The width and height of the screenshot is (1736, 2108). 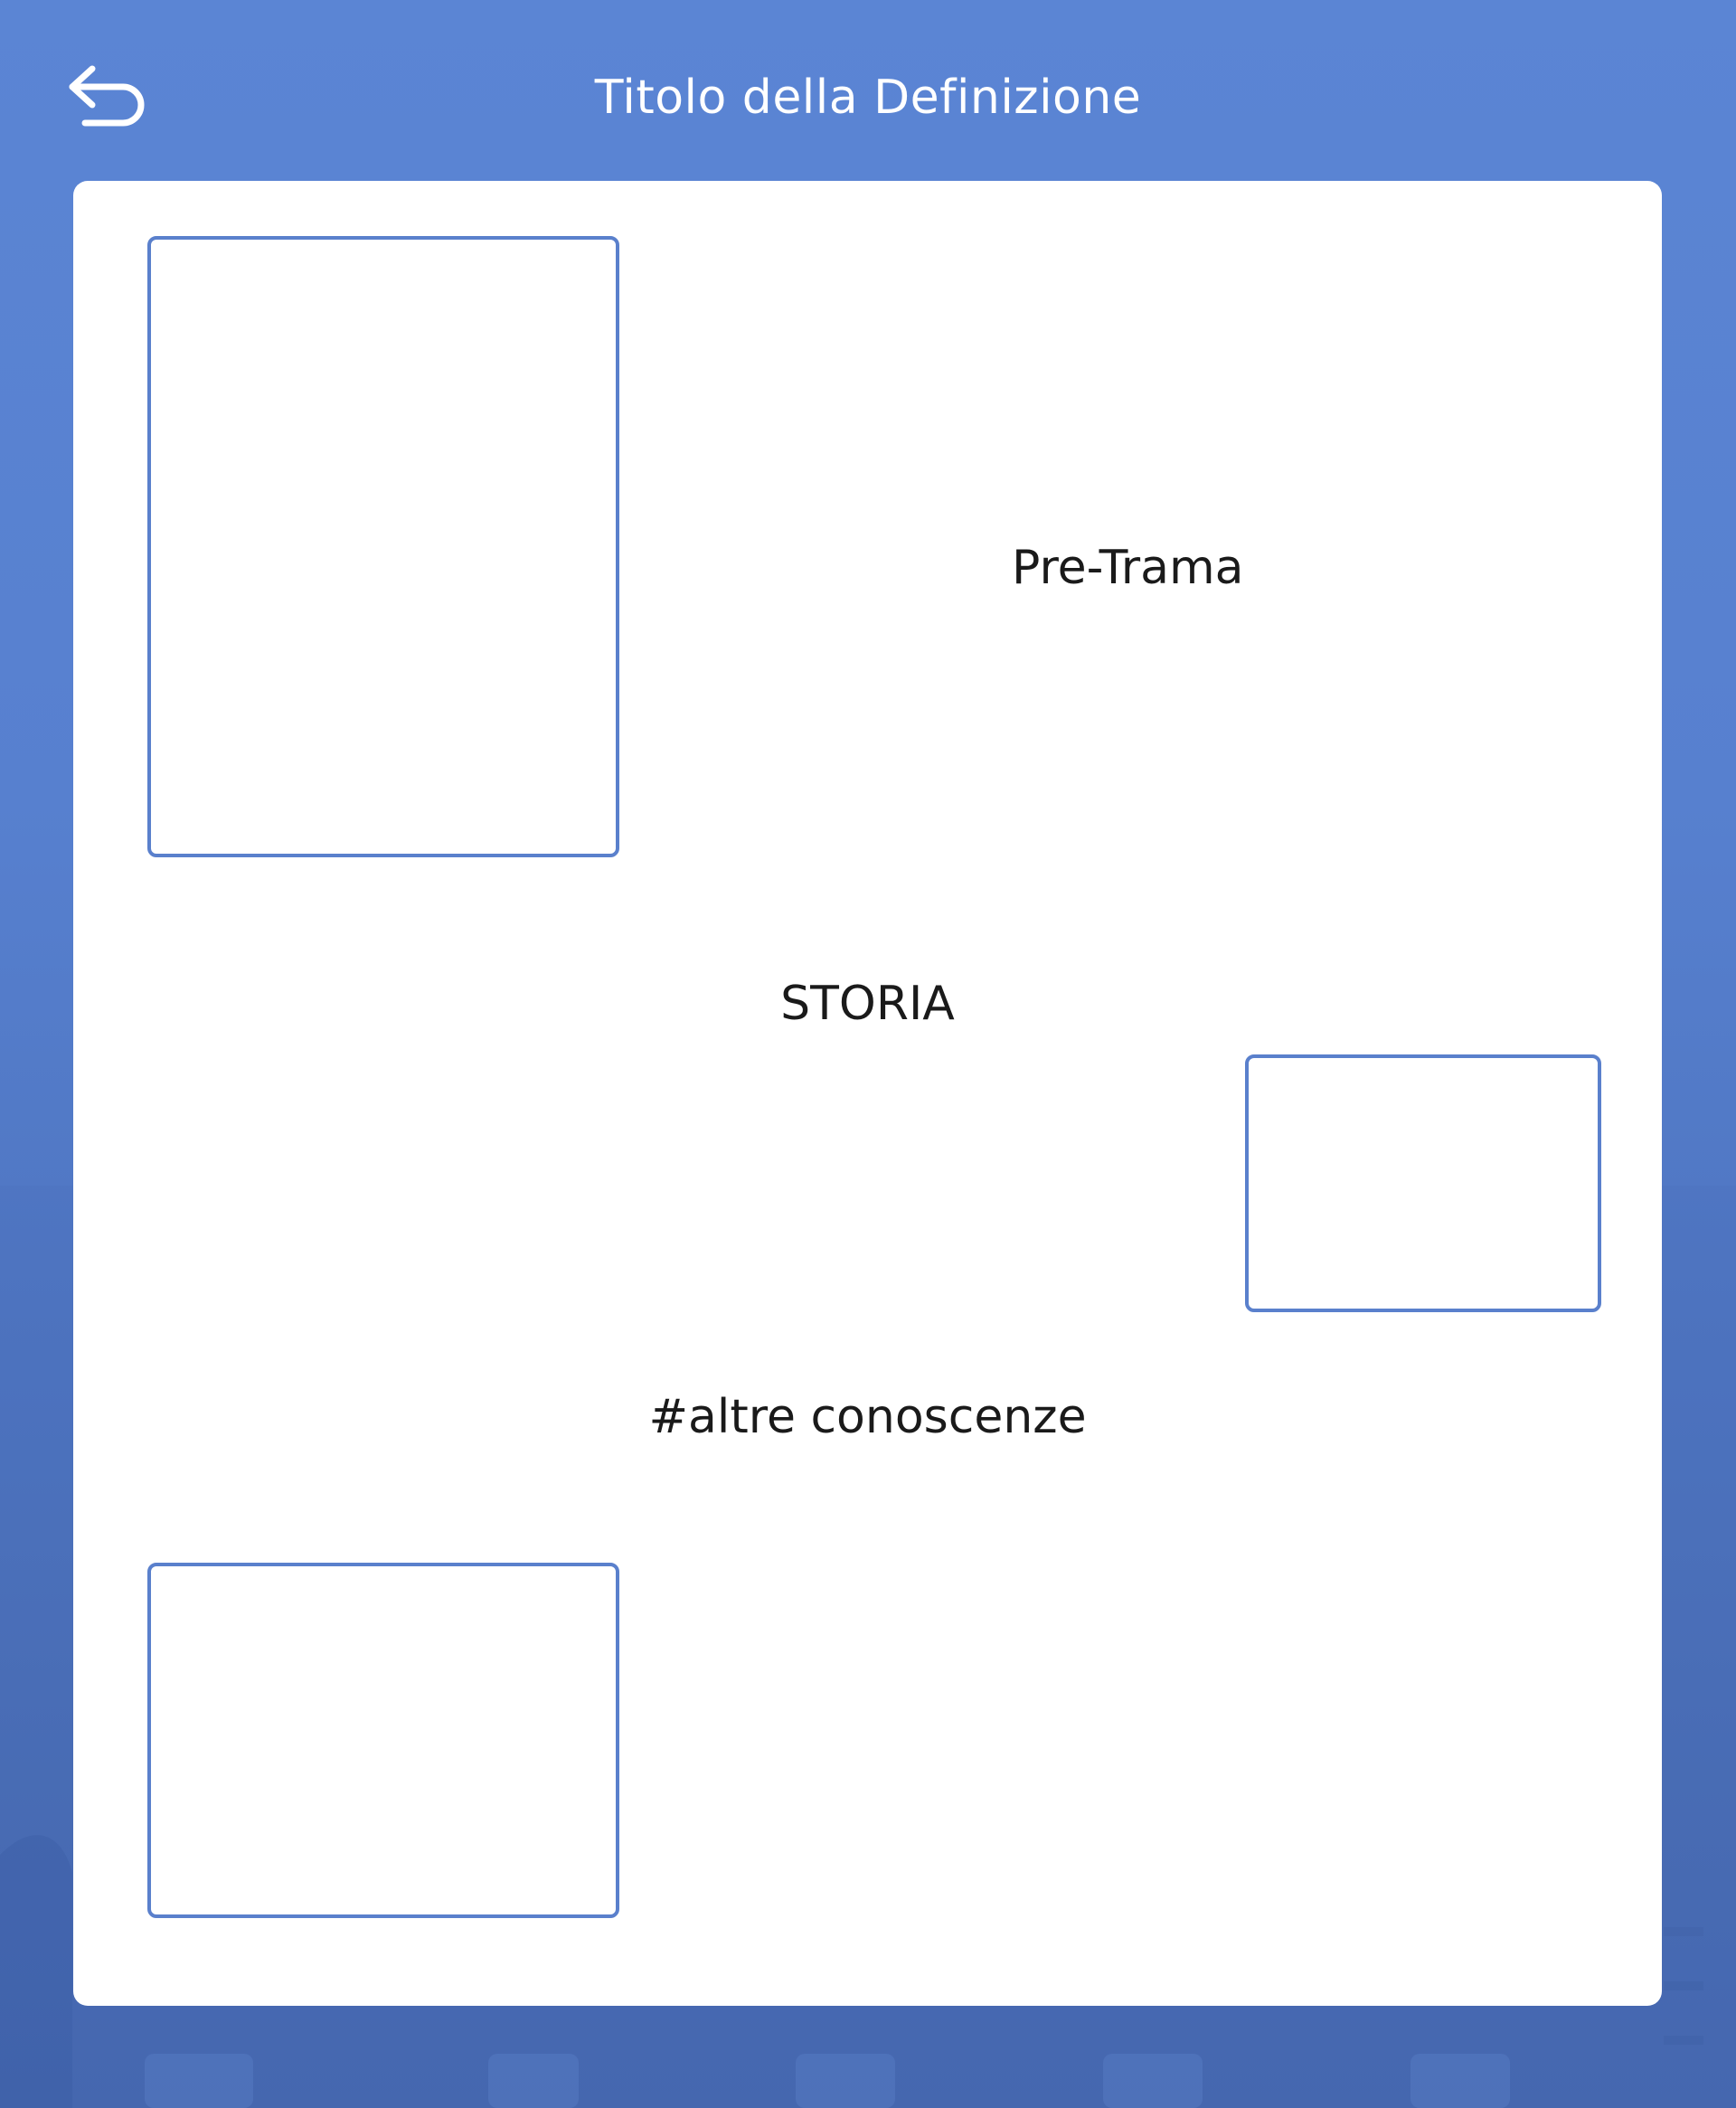 I want to click on section-label-storia: STORIA, so click(x=868, y=1004).